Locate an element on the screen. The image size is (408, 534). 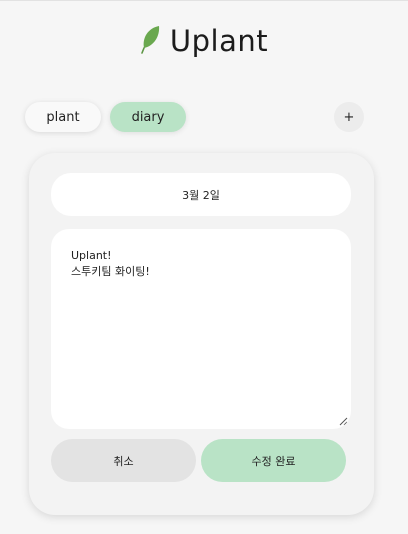
cancel-button: 취소 is located at coordinates (123, 460).